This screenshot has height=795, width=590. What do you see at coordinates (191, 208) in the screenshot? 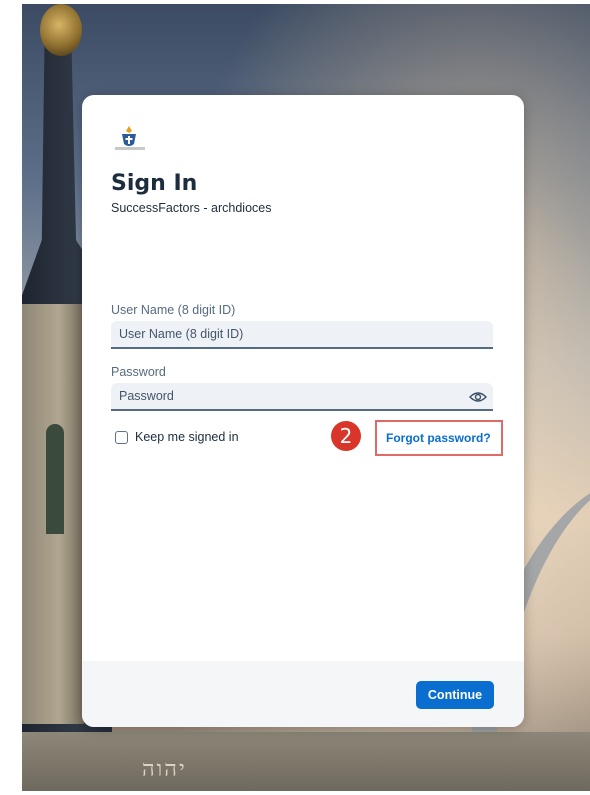
I see `page-subtitle: SuccessFactors - archdioces` at bounding box center [191, 208].